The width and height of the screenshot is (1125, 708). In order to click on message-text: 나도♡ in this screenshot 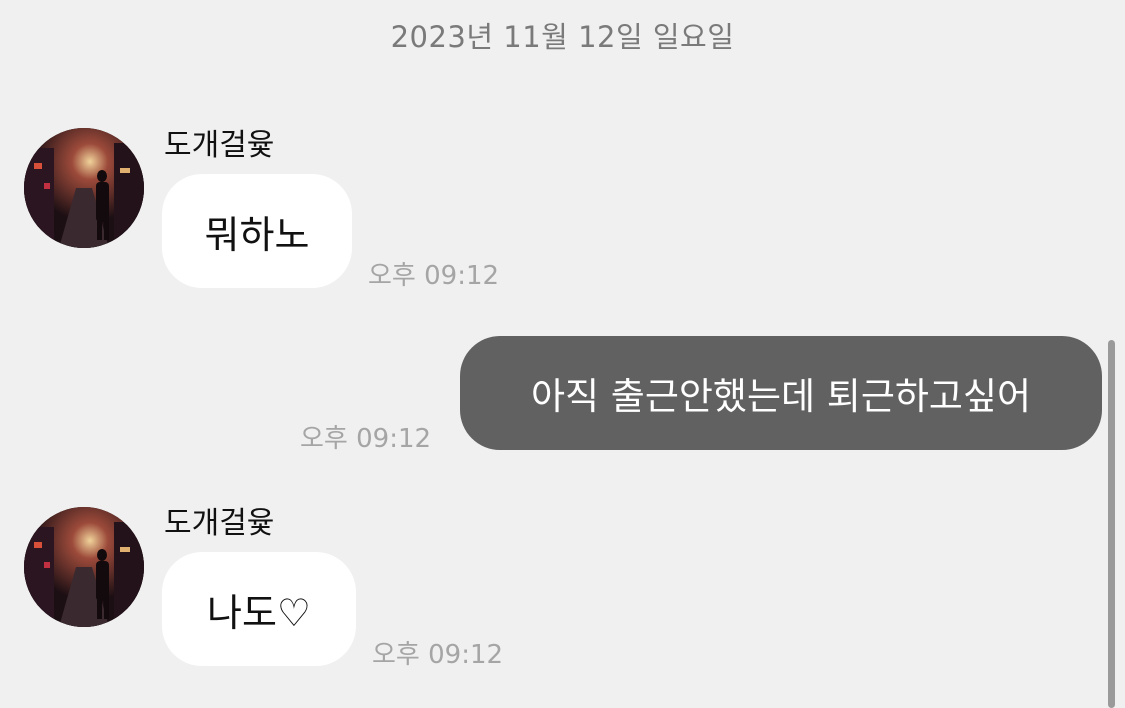, I will do `click(259, 612)`.